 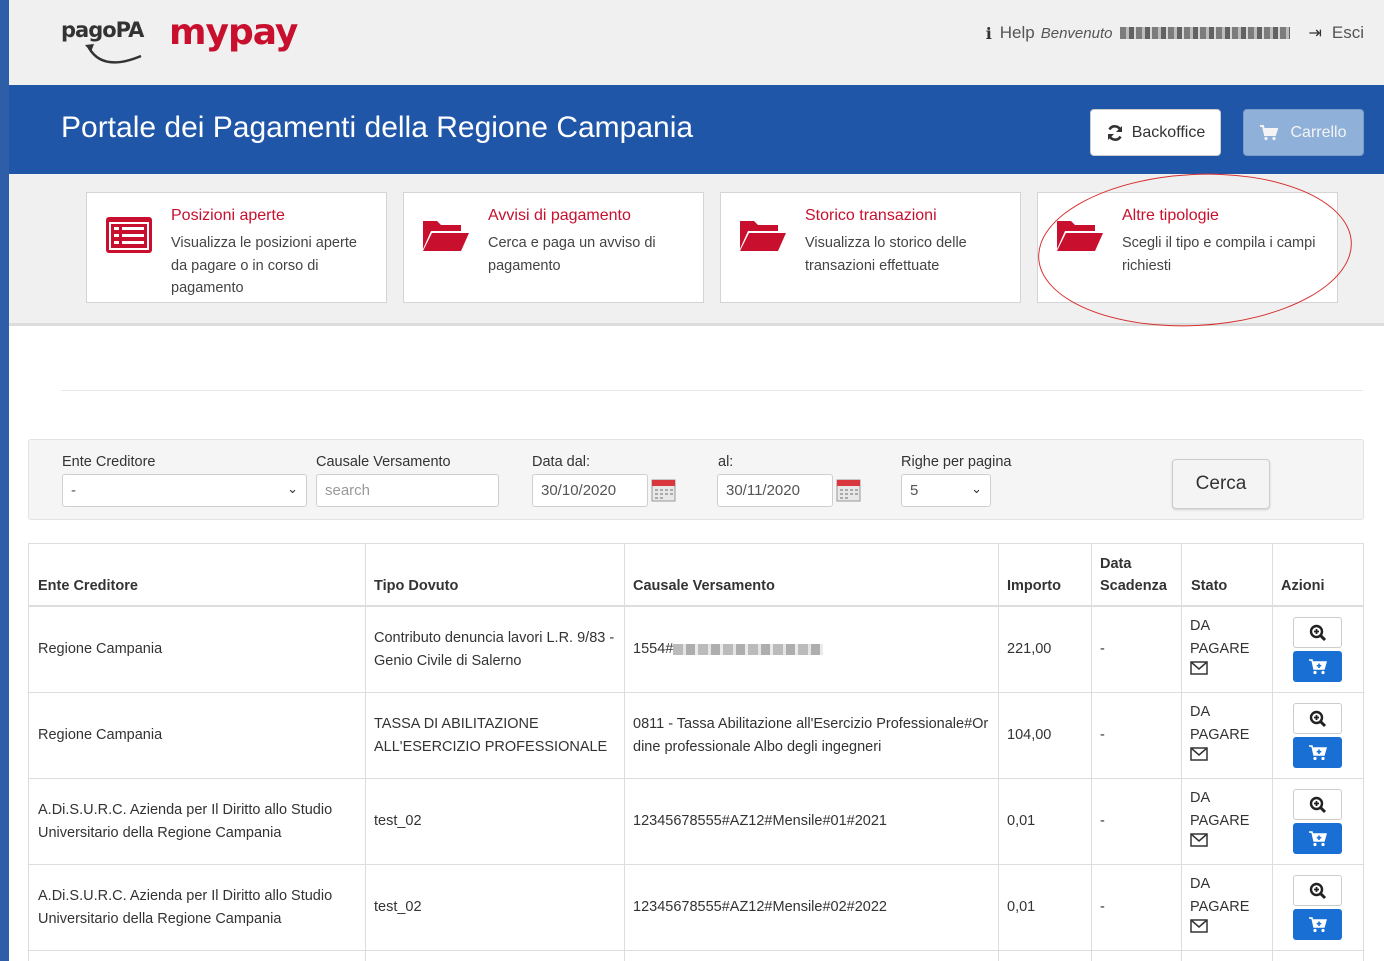 I want to click on cell-causale: 12345678555#AZ12#Mensile#02#2022, so click(x=760, y=907).